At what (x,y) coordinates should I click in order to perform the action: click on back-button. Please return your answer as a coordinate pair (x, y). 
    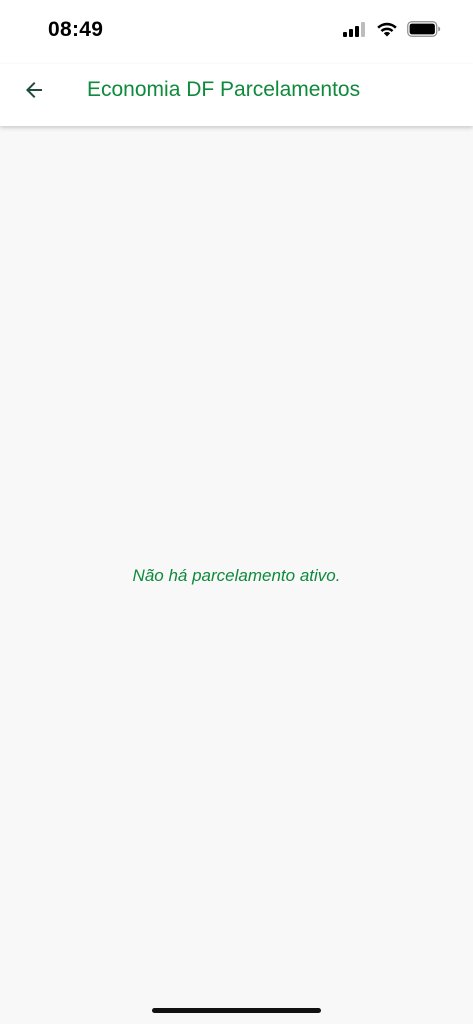
    Looking at the image, I should click on (34, 92).